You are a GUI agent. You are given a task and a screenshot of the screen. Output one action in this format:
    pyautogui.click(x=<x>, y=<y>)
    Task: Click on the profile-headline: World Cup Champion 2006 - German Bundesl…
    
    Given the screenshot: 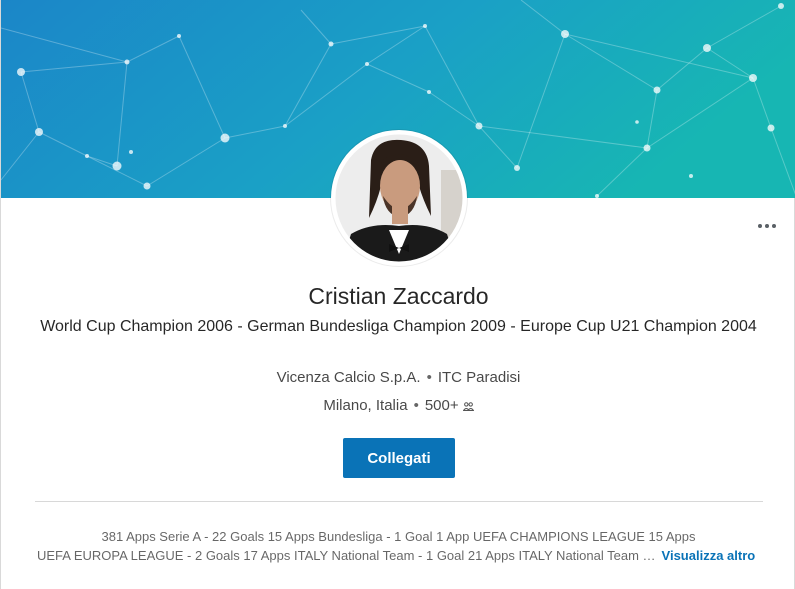 What is the action you would take?
    pyautogui.click(x=398, y=326)
    